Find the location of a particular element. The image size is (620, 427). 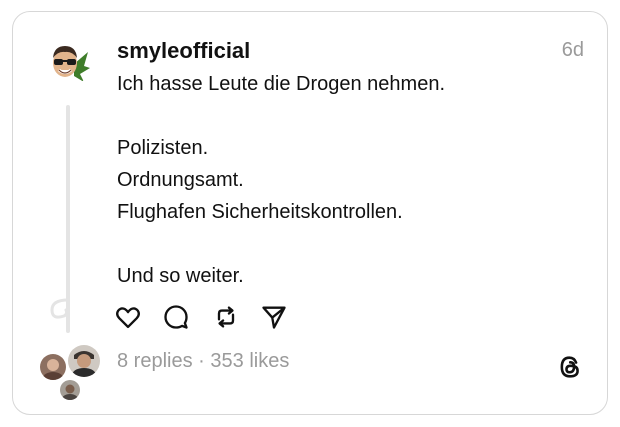

repost-button is located at coordinates (226, 317).